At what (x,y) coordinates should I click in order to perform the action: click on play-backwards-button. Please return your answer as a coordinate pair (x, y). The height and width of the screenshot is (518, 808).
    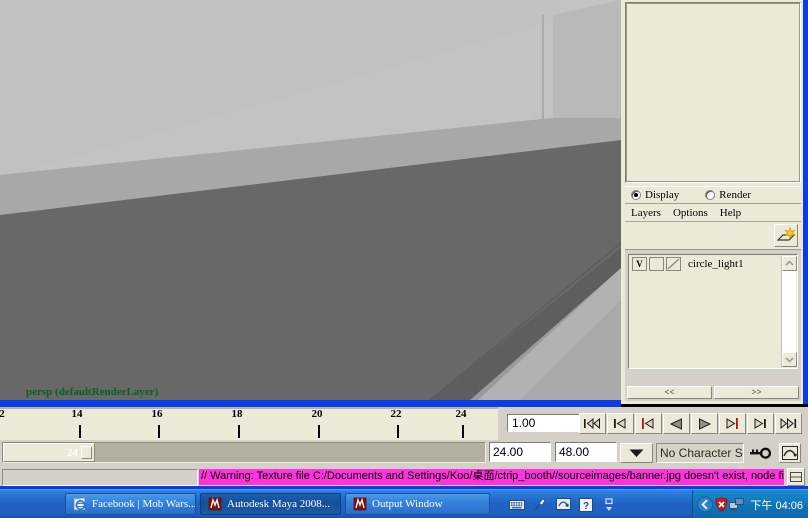
    Looking at the image, I should click on (676, 423).